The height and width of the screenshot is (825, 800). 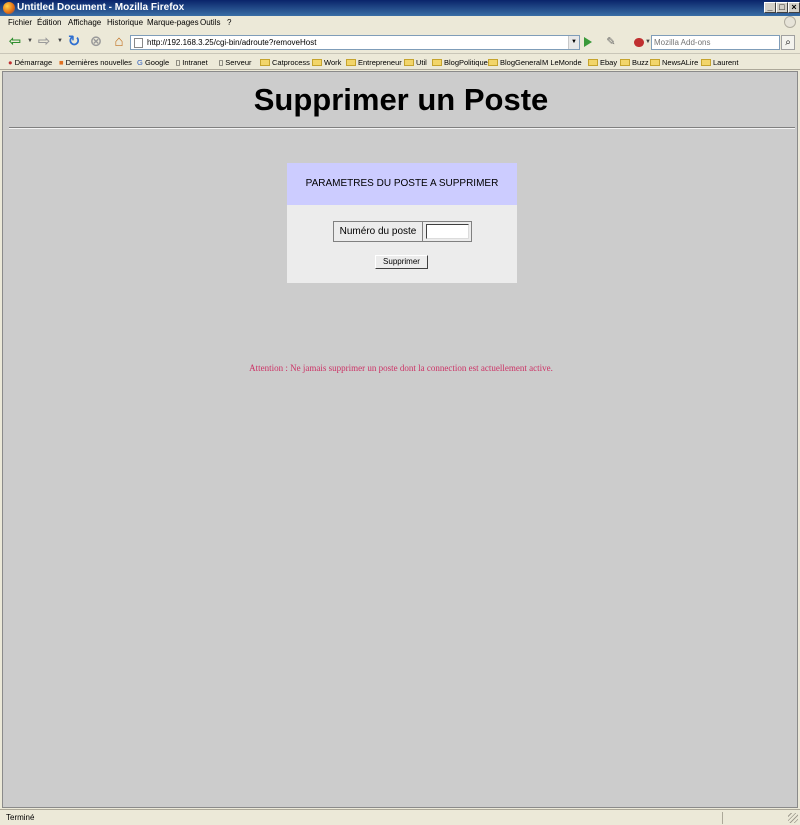 I want to click on url-input, so click(x=357, y=42).